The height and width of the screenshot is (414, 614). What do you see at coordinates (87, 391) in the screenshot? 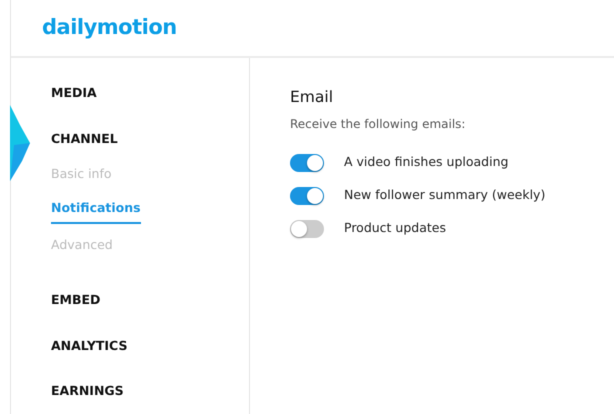
I see `sidebar-item: EARNINGS` at bounding box center [87, 391].